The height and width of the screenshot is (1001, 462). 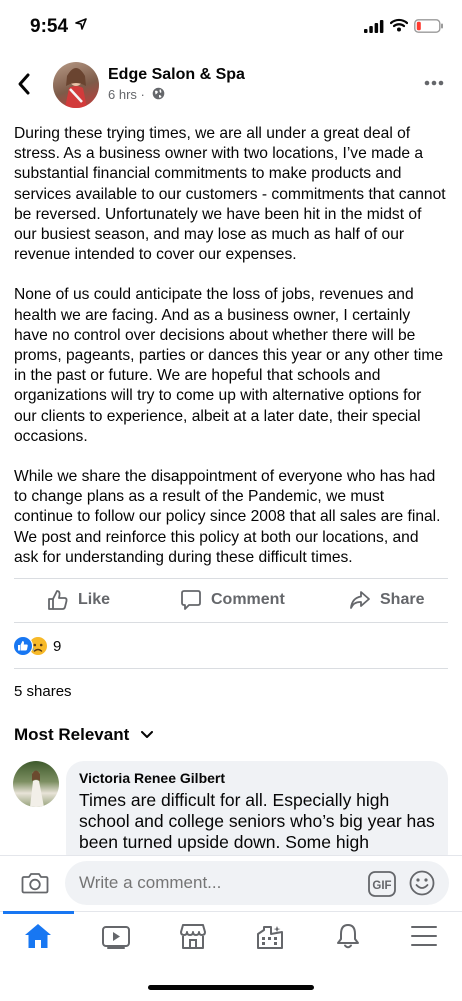 What do you see at coordinates (23, 646) in the screenshot?
I see `like-reaction-icon` at bounding box center [23, 646].